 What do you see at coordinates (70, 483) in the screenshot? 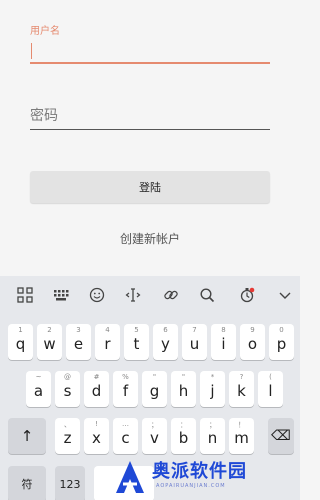
I see `number-key: 123` at bounding box center [70, 483].